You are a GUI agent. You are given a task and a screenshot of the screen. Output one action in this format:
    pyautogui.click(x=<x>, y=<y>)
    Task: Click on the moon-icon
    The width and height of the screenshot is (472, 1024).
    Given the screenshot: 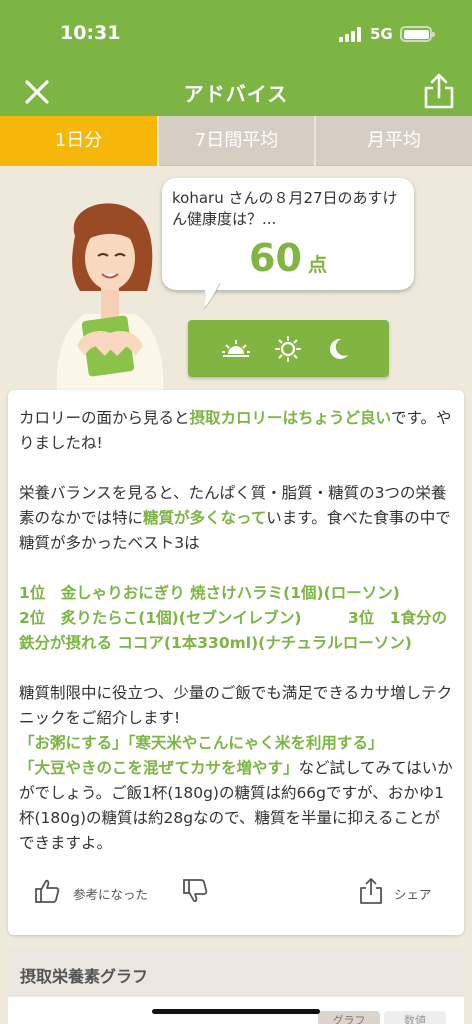 What is the action you would take?
    pyautogui.click(x=338, y=349)
    